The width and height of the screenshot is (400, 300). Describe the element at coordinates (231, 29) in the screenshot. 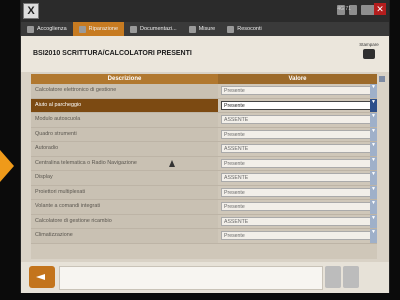

I see `report-icon` at that location.